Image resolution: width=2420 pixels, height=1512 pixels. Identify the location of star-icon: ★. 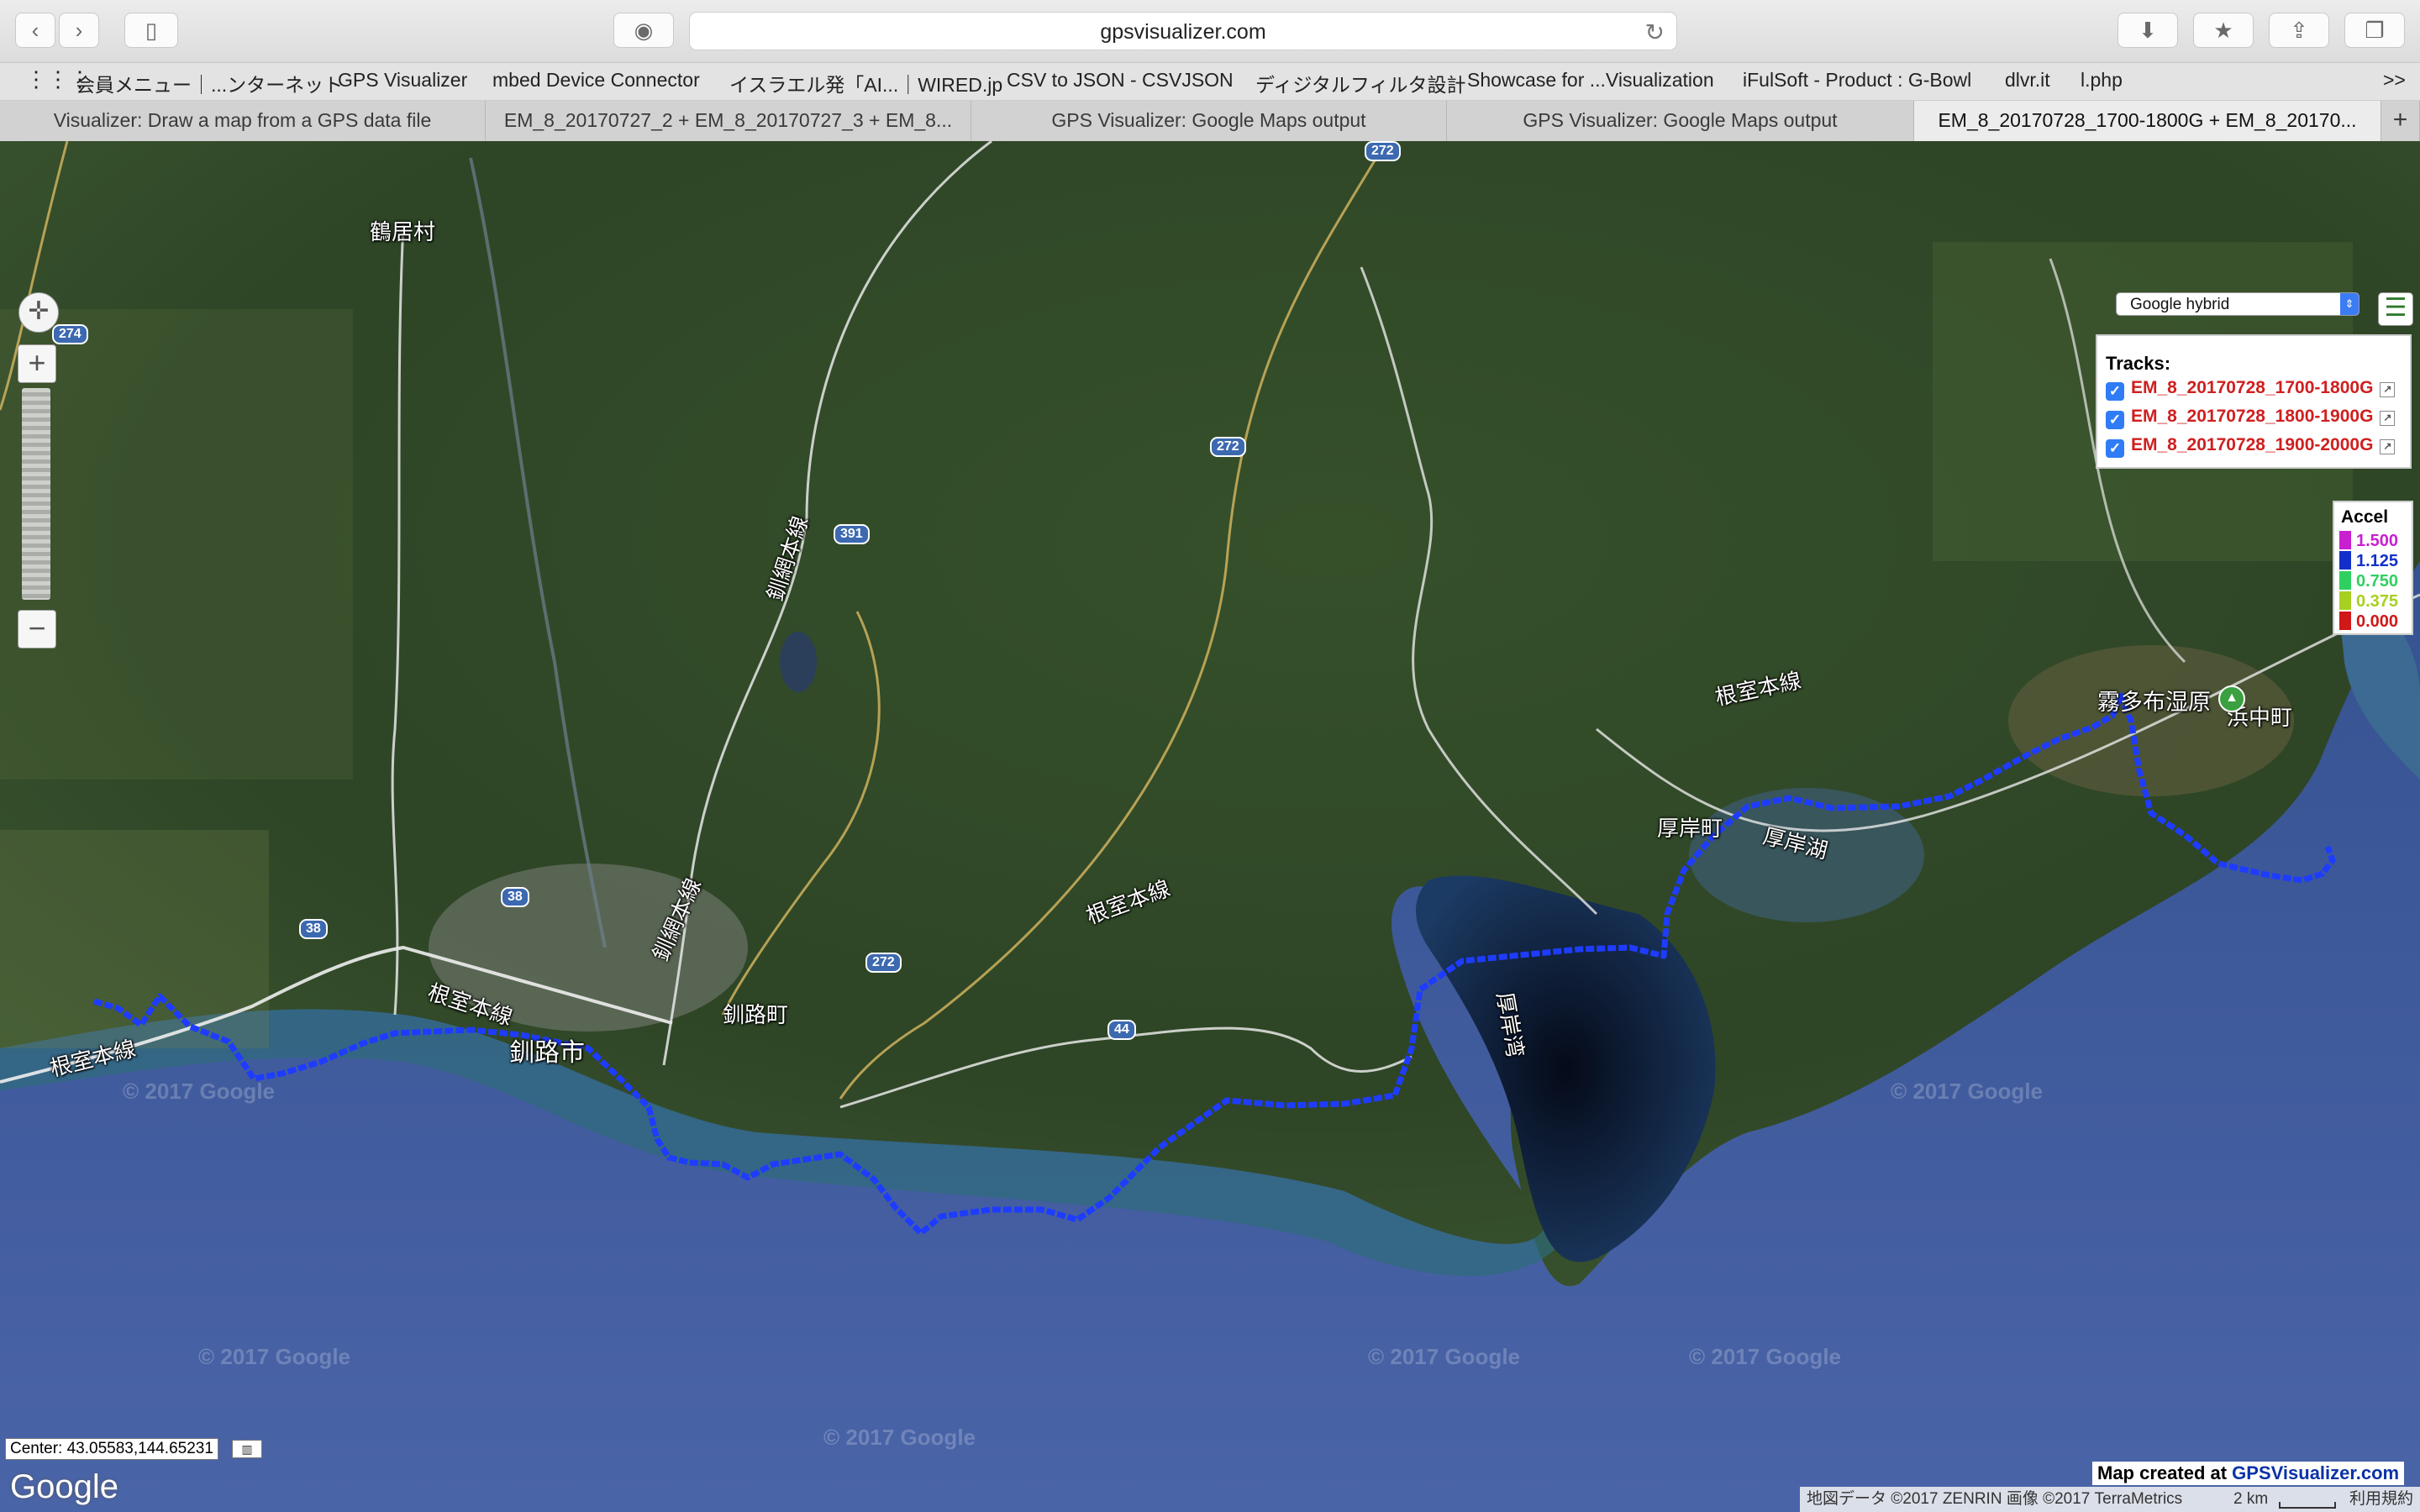
(2223, 30).